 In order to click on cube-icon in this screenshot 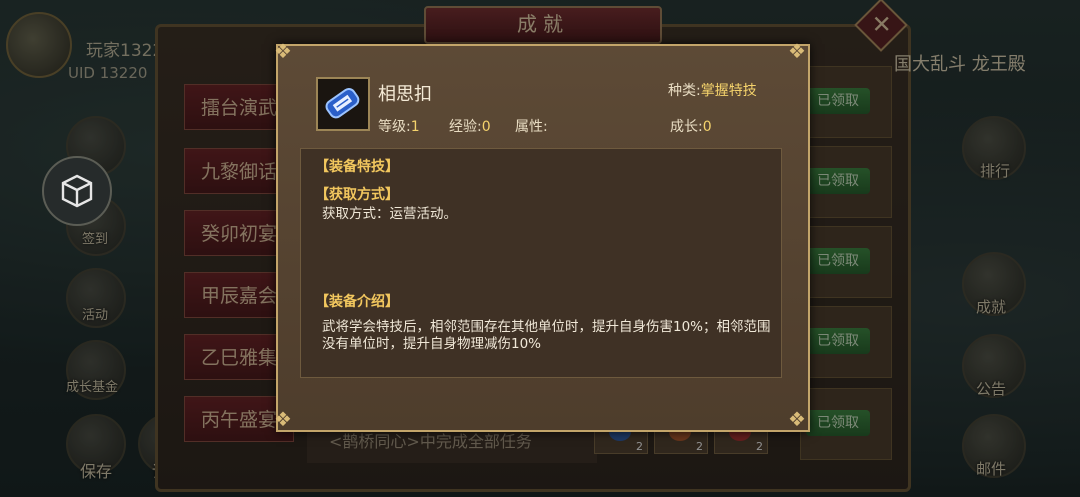, I will do `click(77, 191)`.